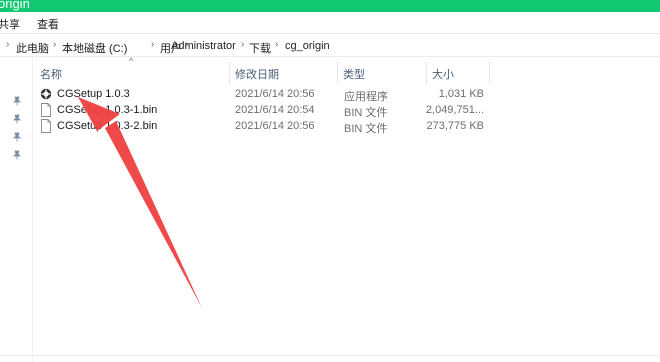 This screenshot has height=362, width=660. Describe the element at coordinates (260, 48) in the screenshot. I see `breadcrumb-downloads: 下载` at that location.